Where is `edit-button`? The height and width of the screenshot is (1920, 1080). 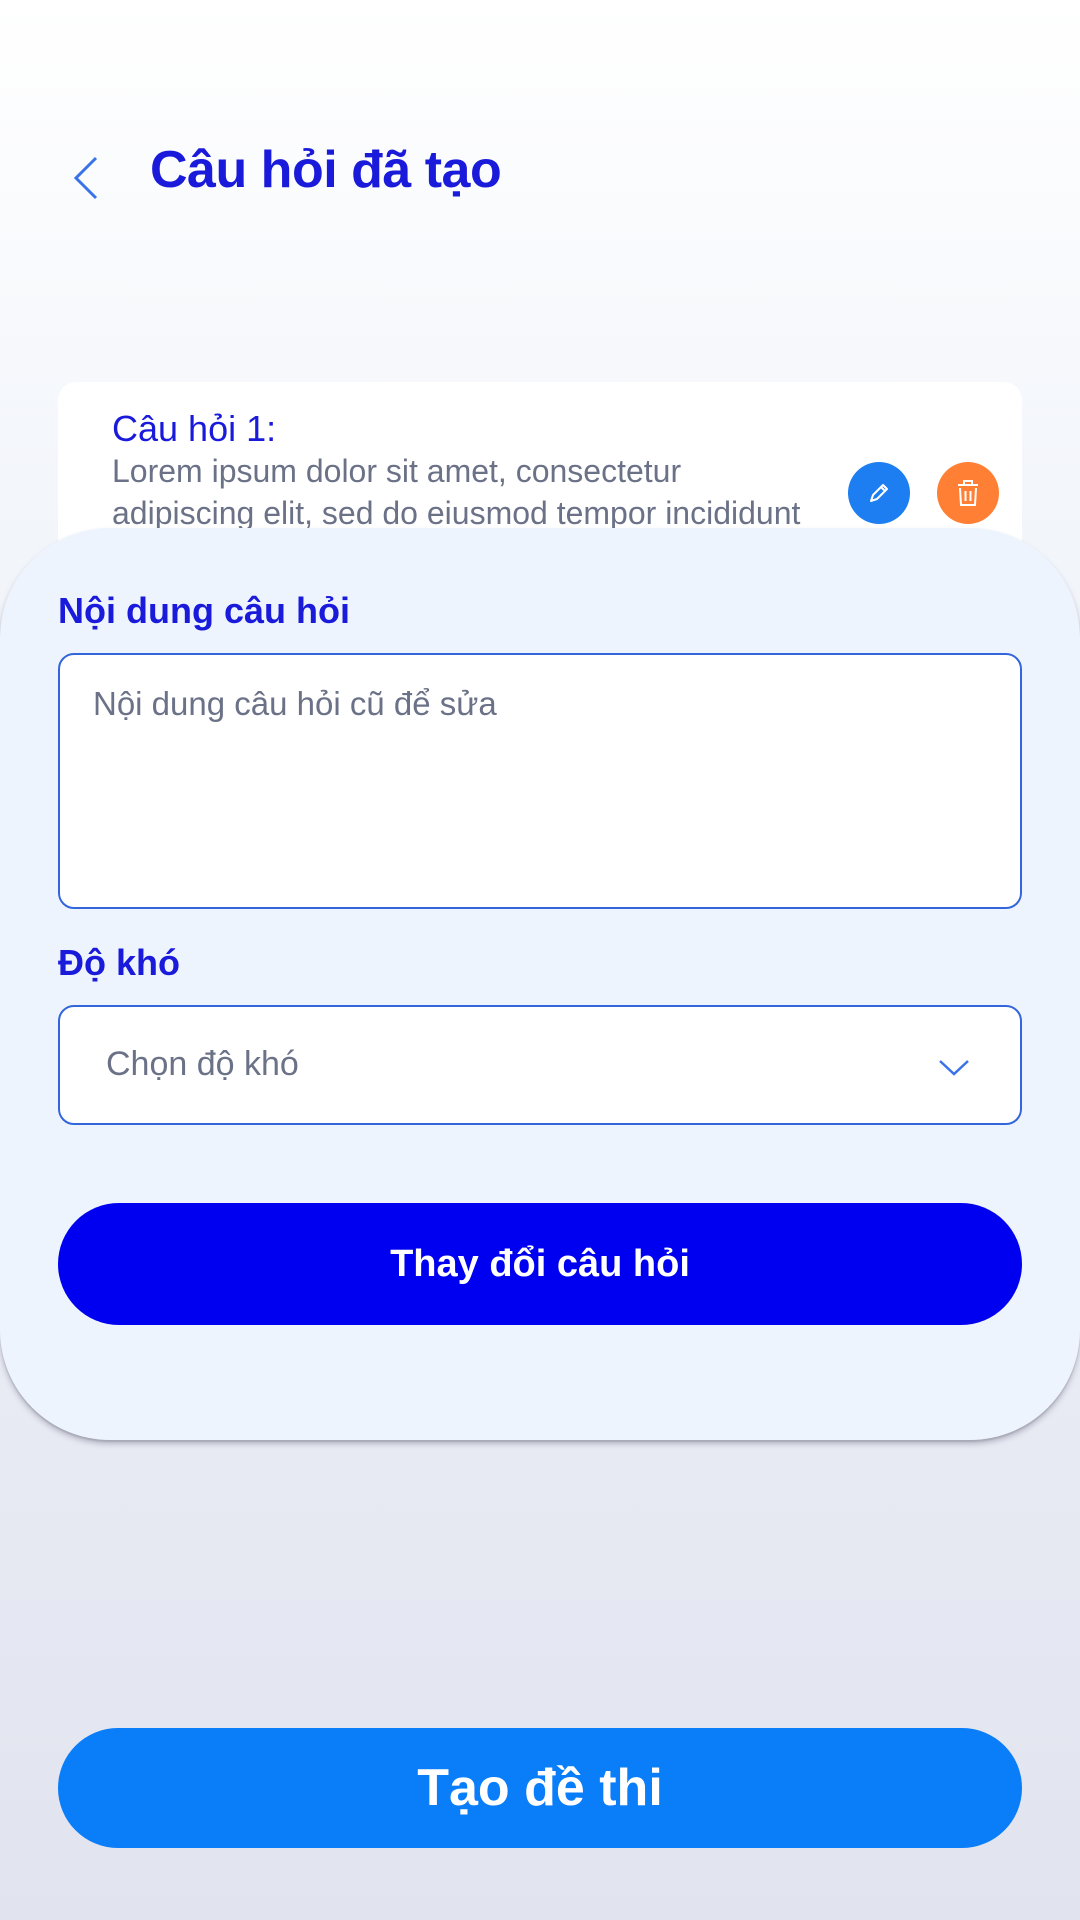
edit-button is located at coordinates (879, 493).